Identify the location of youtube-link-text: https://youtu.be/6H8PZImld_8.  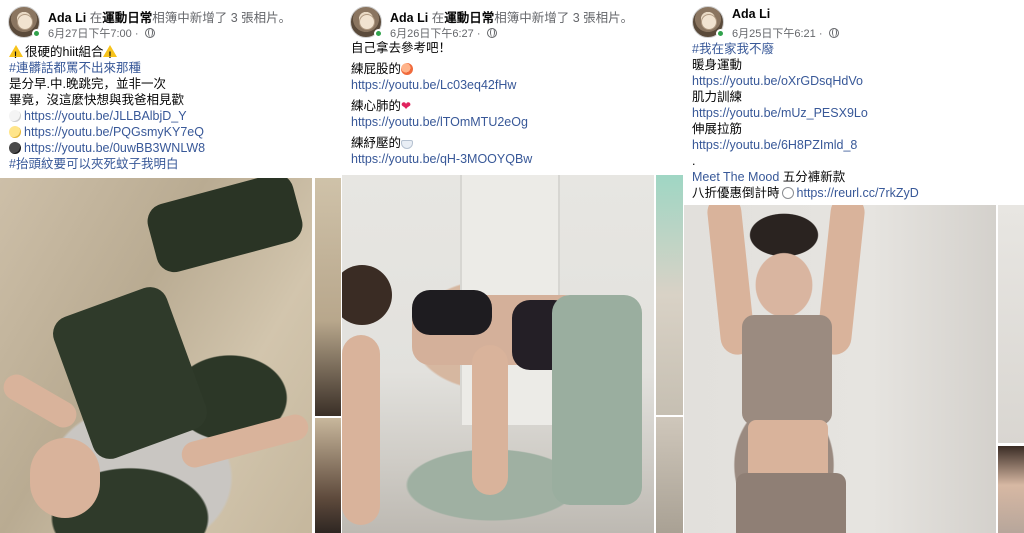
(774, 145).